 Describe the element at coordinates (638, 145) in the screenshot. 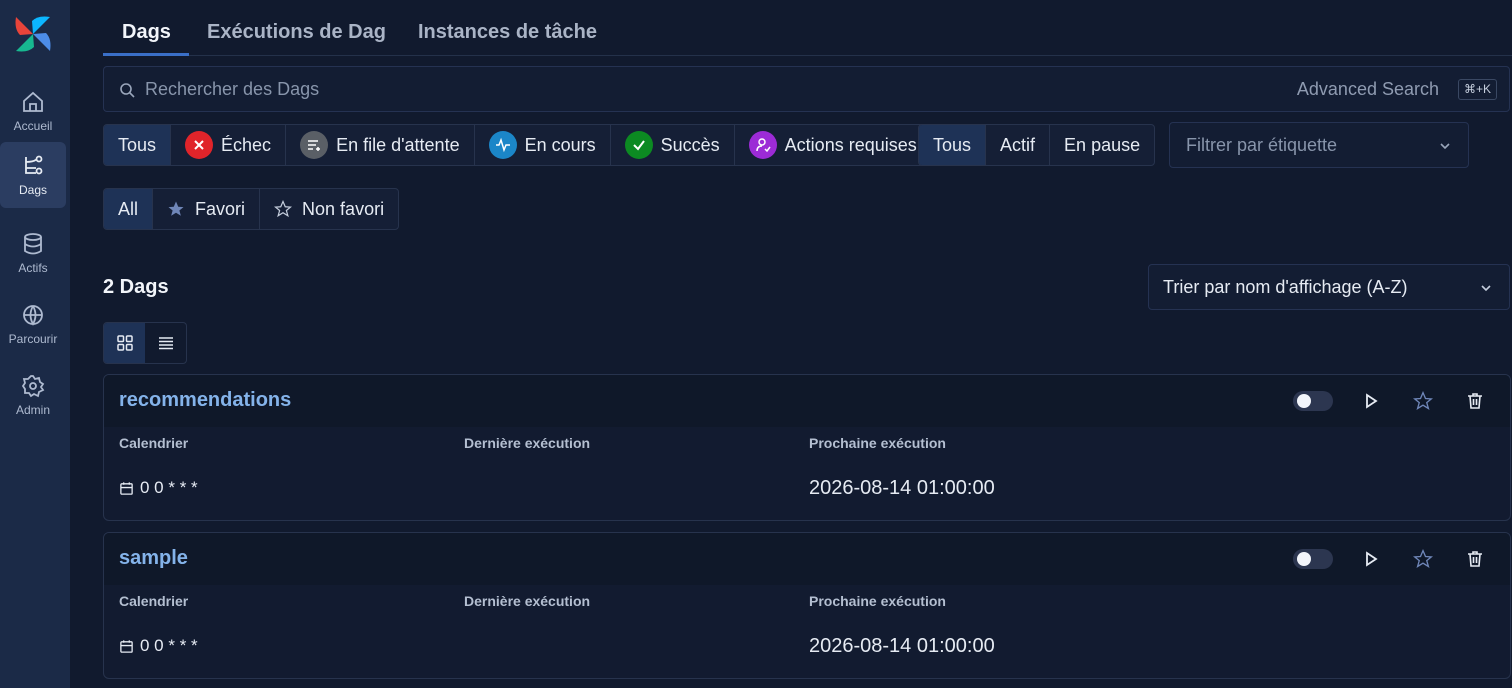

I see `check-icon` at that location.